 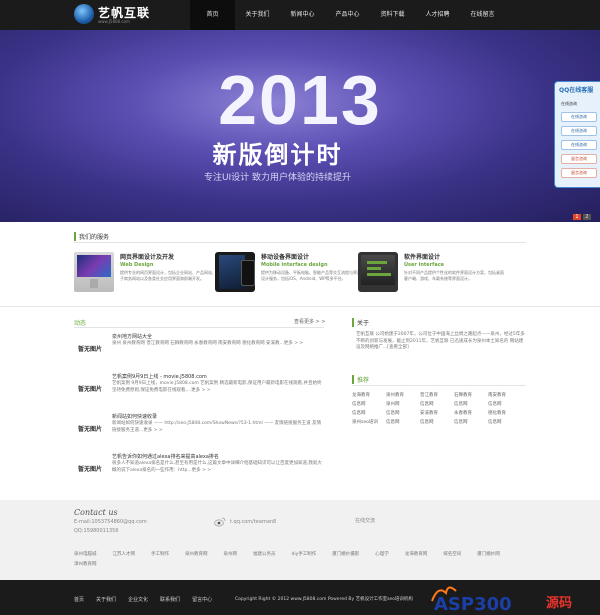 What do you see at coordinates (94, 272) in the screenshot?
I see `monitor-icon` at bounding box center [94, 272].